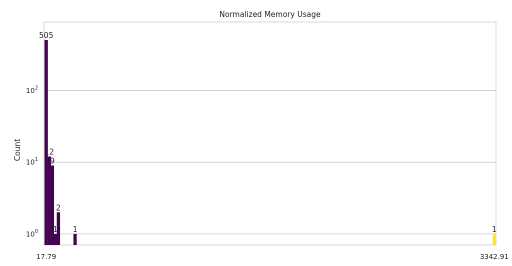  I want to click on chart-title: Normalized Memory Usage, so click(270, 14).